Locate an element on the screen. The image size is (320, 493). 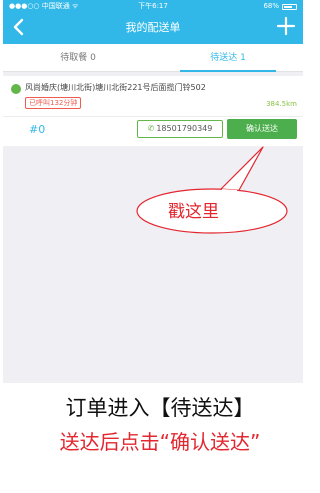
call-phone-button: ✆ 18501790349 is located at coordinates (180, 129).